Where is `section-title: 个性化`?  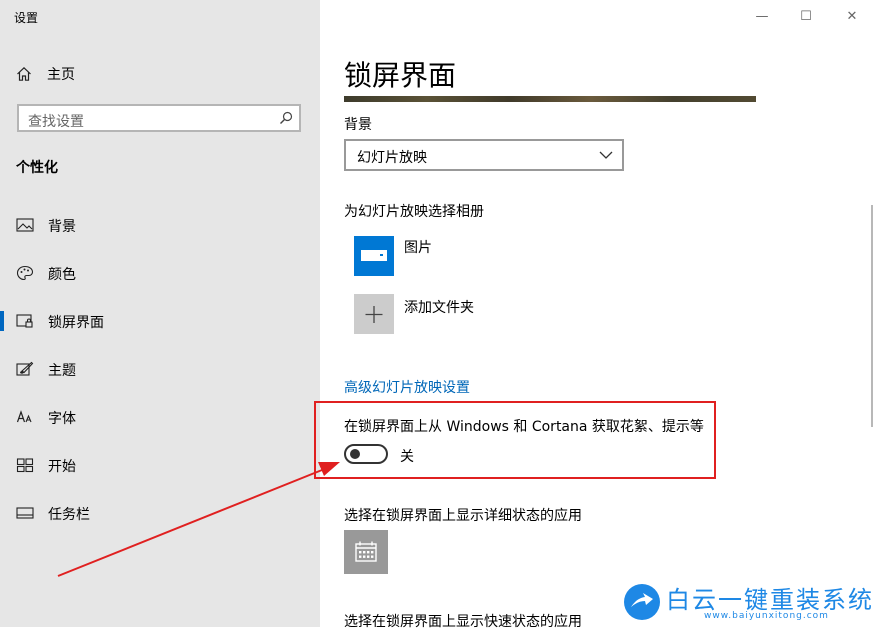
section-title: 个性化 is located at coordinates (37, 168).